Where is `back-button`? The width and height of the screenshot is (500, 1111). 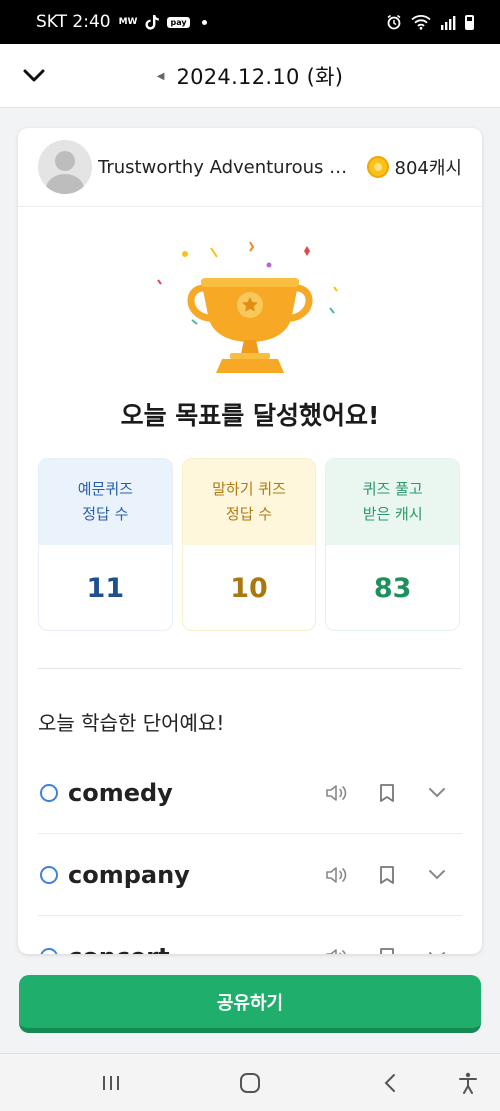
back-button is located at coordinates (390, 1083).